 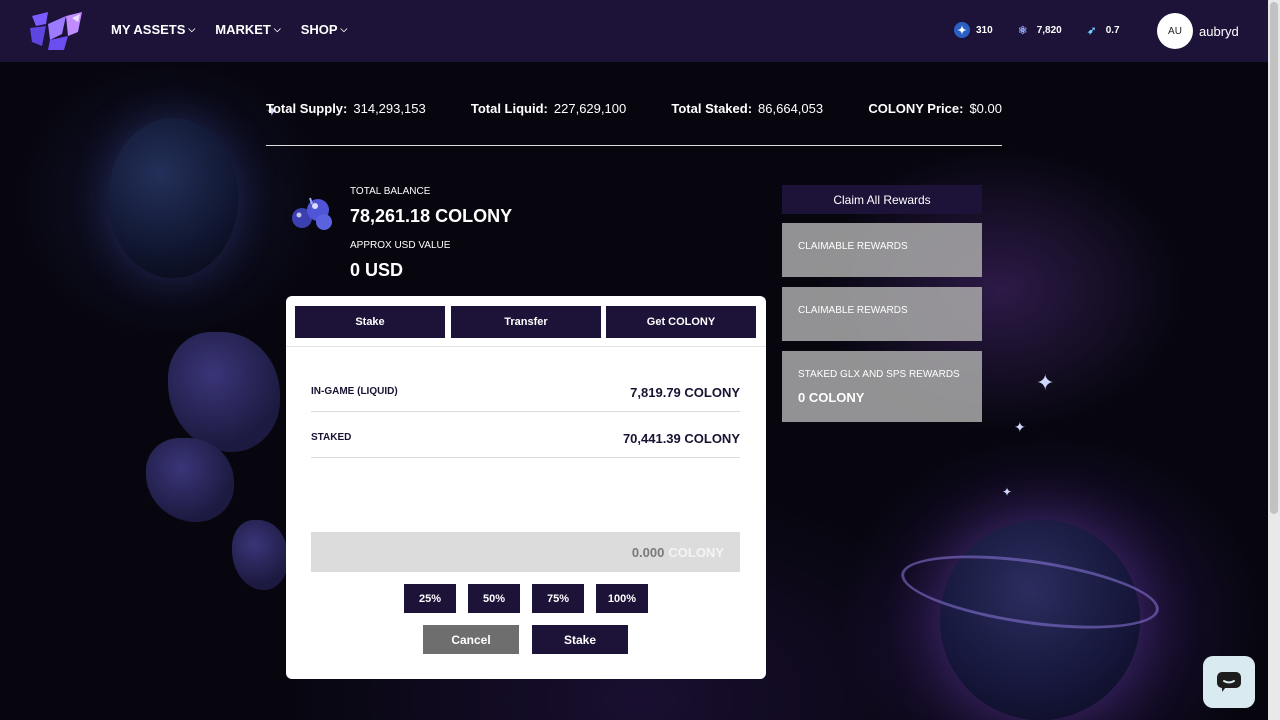 I want to click on reward-label: STAKED GLX AND SPS REWARDS, so click(x=879, y=374).